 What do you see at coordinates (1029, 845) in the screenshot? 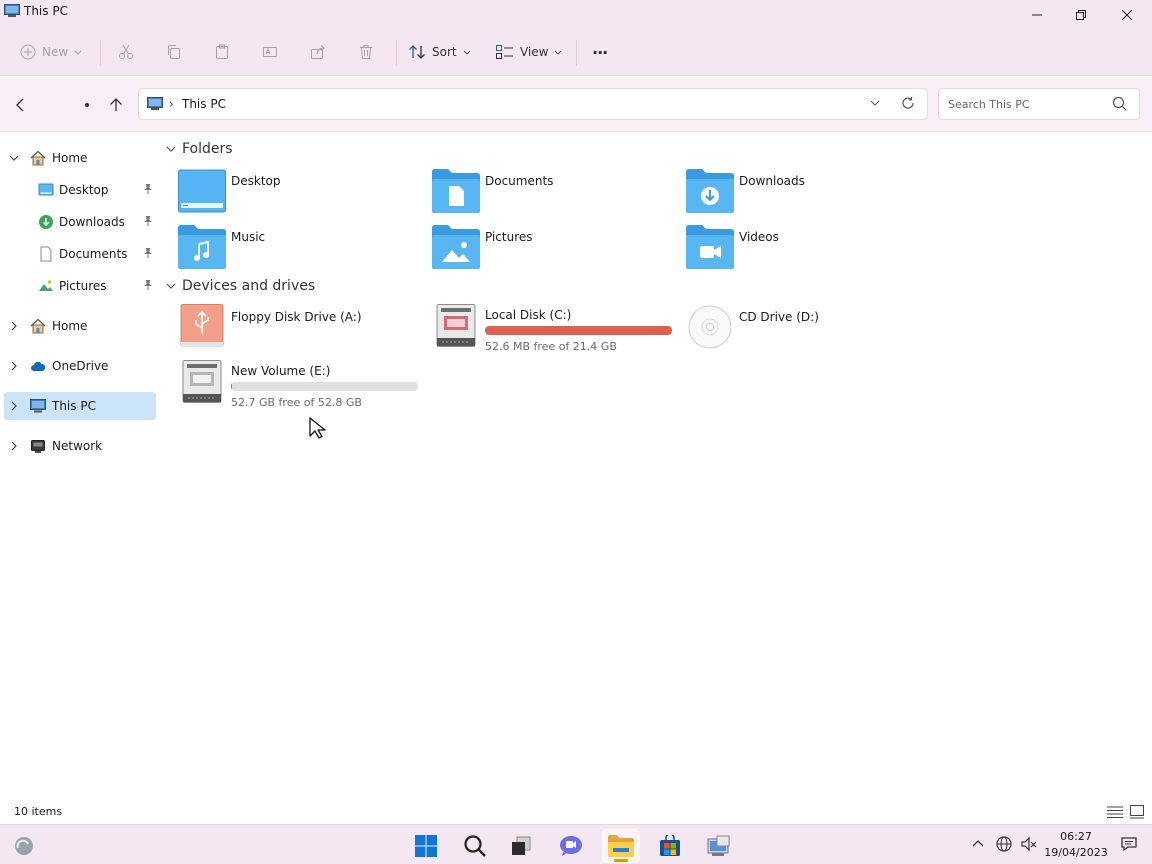
I see `volume-button` at bounding box center [1029, 845].